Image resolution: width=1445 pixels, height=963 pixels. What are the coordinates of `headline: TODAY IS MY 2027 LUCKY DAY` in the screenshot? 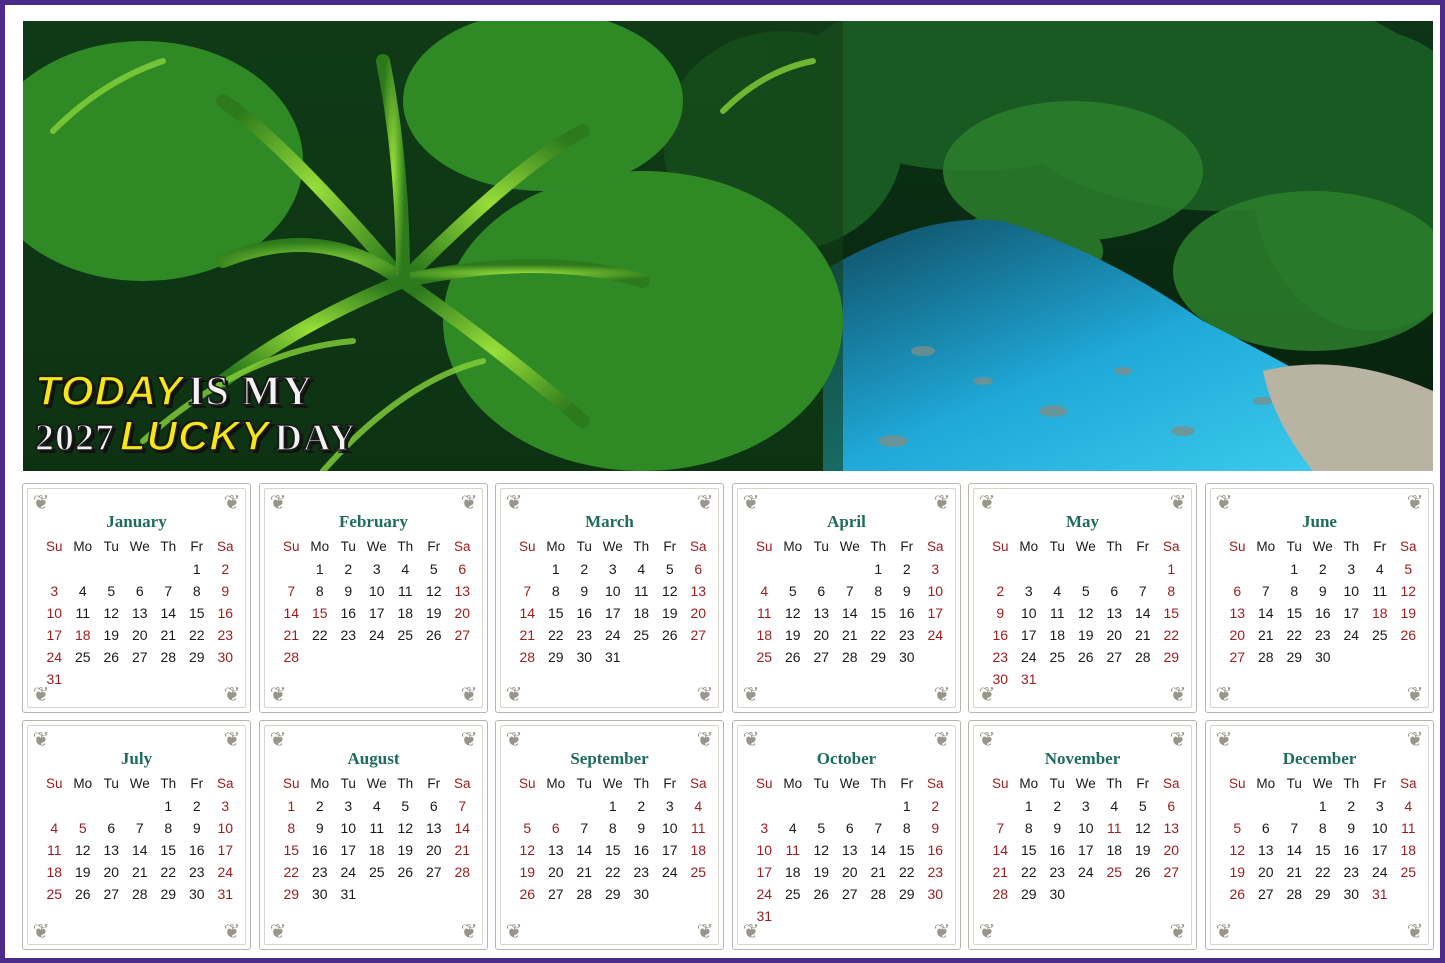 It's located at (195, 413).